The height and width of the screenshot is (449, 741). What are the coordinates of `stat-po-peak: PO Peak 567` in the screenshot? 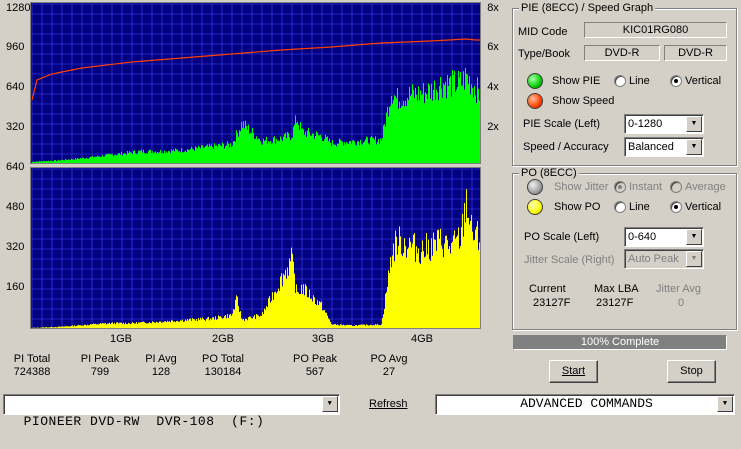 It's located at (315, 366).